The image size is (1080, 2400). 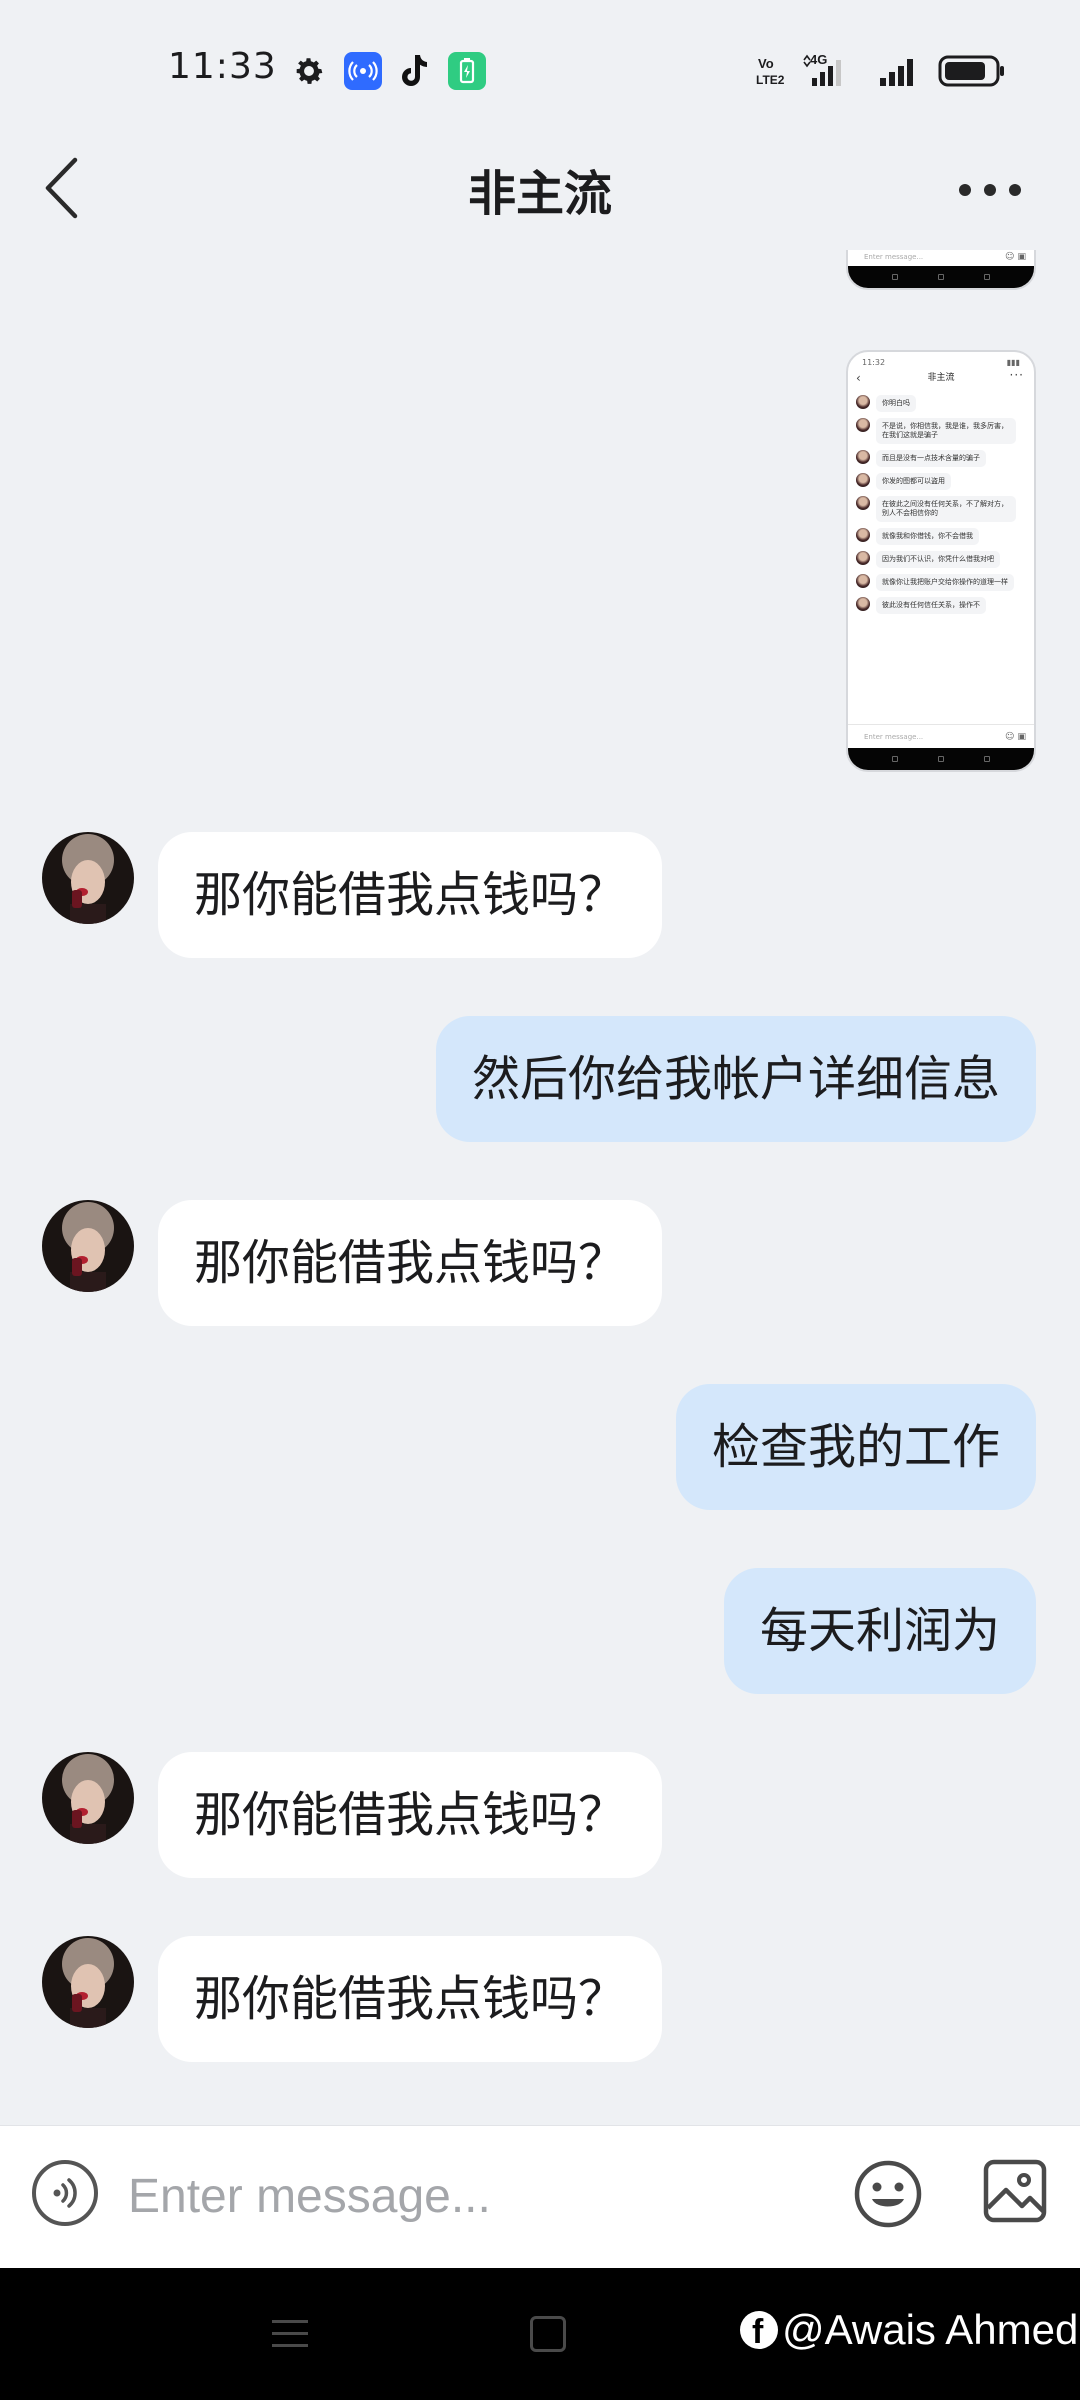 What do you see at coordinates (931, 458) in the screenshot?
I see `mini-bubble: 而且是没有一点技术含量的骗子` at bounding box center [931, 458].